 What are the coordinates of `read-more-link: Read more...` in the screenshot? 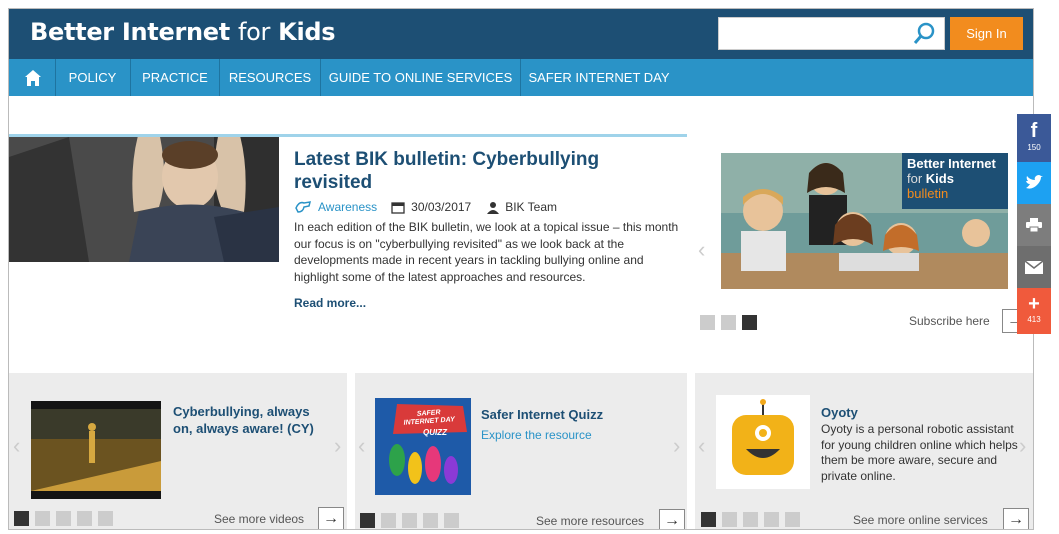 It's located at (330, 303).